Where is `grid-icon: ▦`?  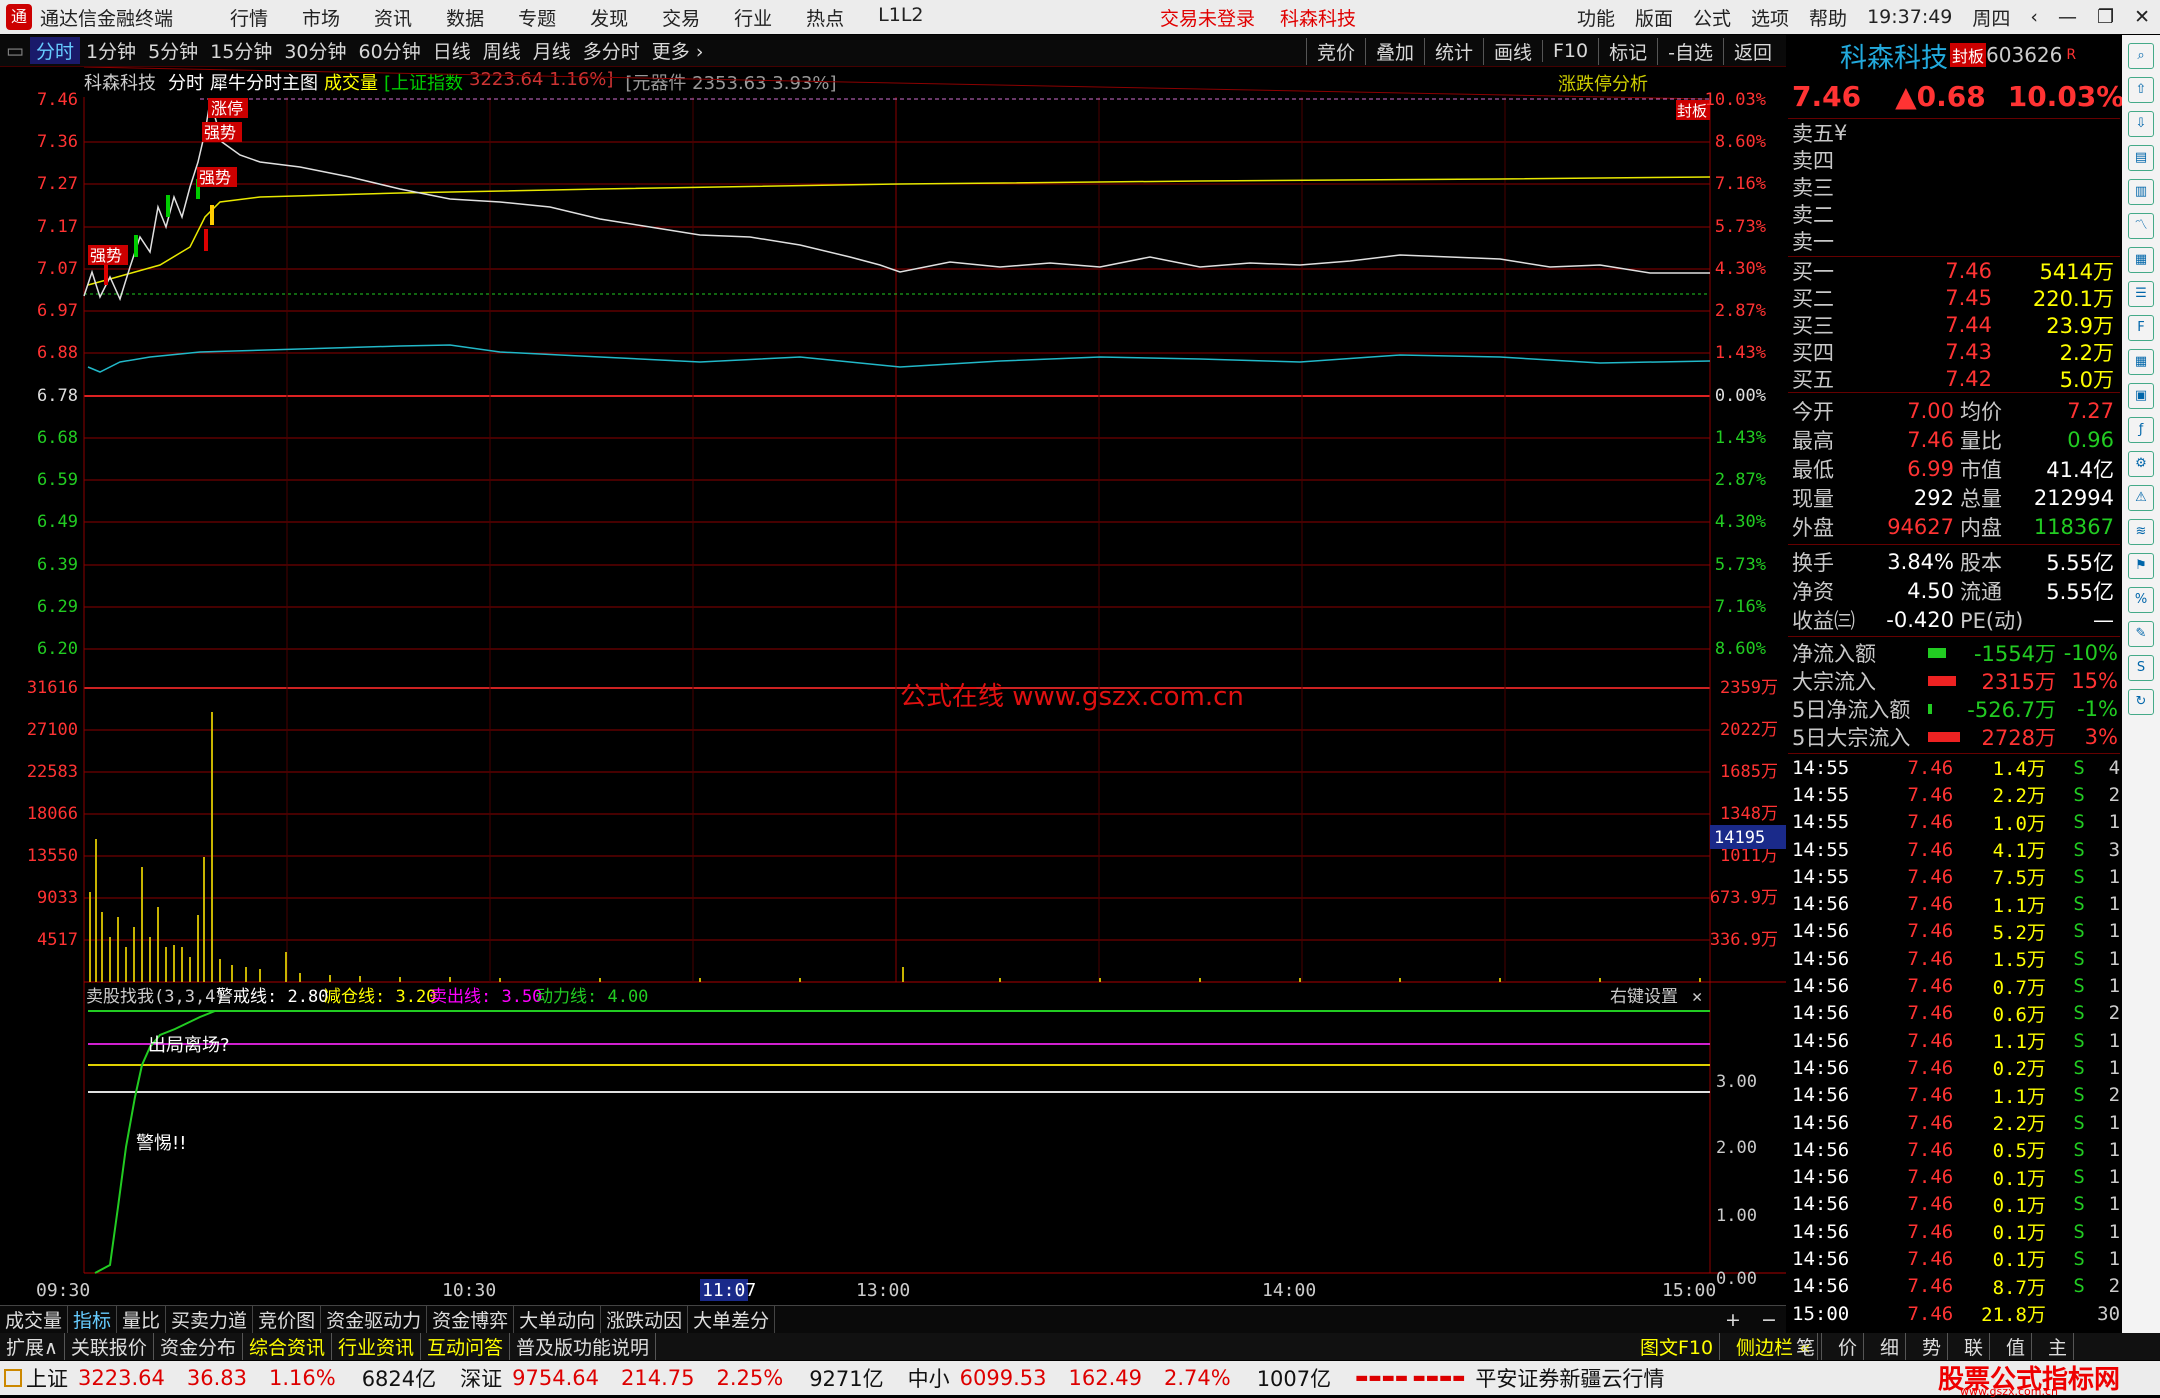
grid-icon: ▦ is located at coordinates (2141, 362).